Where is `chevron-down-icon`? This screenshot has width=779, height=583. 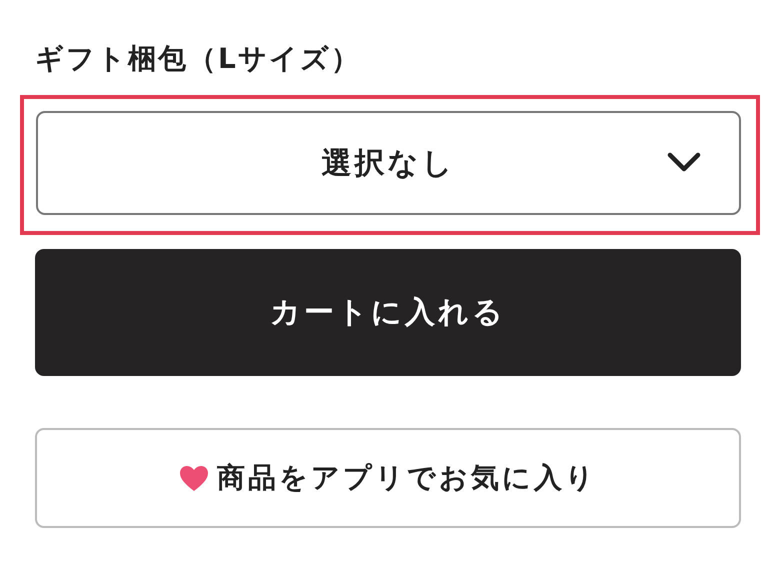
chevron-down-icon is located at coordinates (684, 163).